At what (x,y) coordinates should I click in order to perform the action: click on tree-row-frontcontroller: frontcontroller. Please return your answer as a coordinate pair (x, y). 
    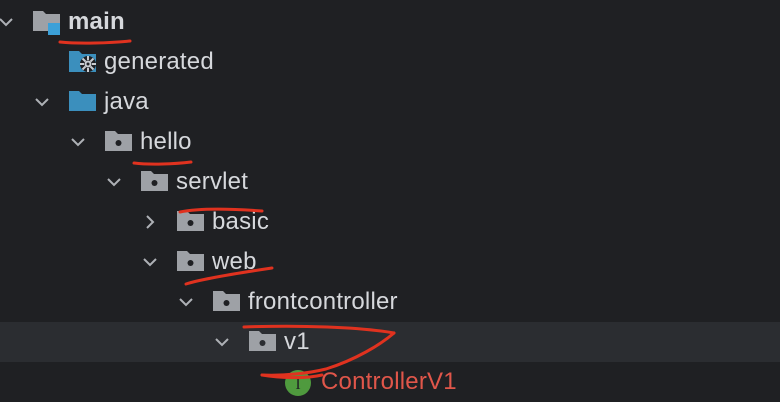
    Looking at the image, I should click on (390, 302).